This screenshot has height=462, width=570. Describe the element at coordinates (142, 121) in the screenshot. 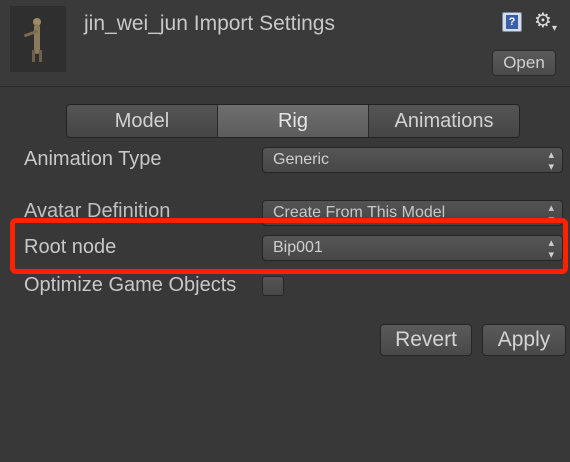

I see `tab-model: Model` at that location.